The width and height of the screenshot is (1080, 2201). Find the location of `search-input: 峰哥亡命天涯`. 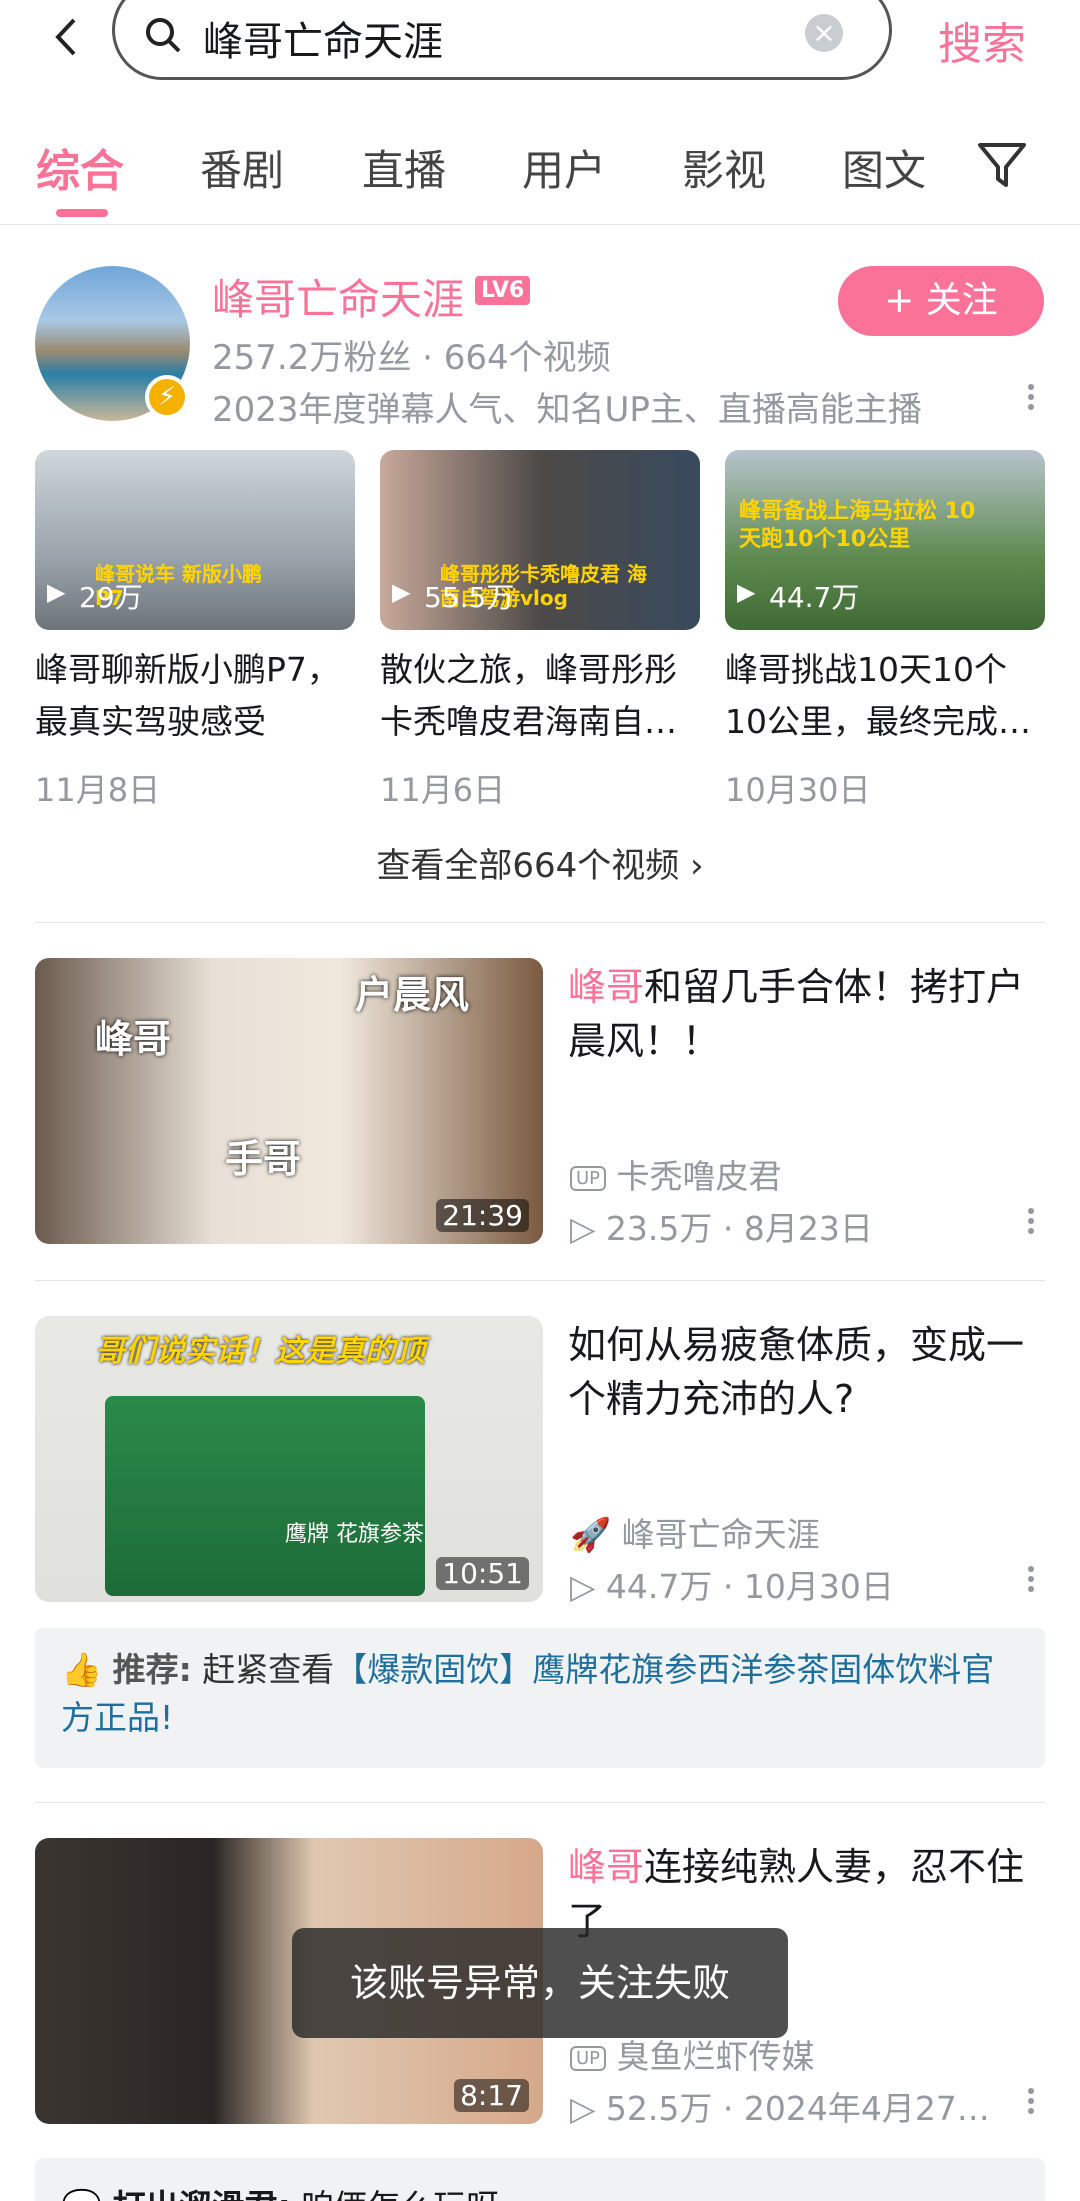

search-input: 峰哥亡命天涯 is located at coordinates (323, 38).